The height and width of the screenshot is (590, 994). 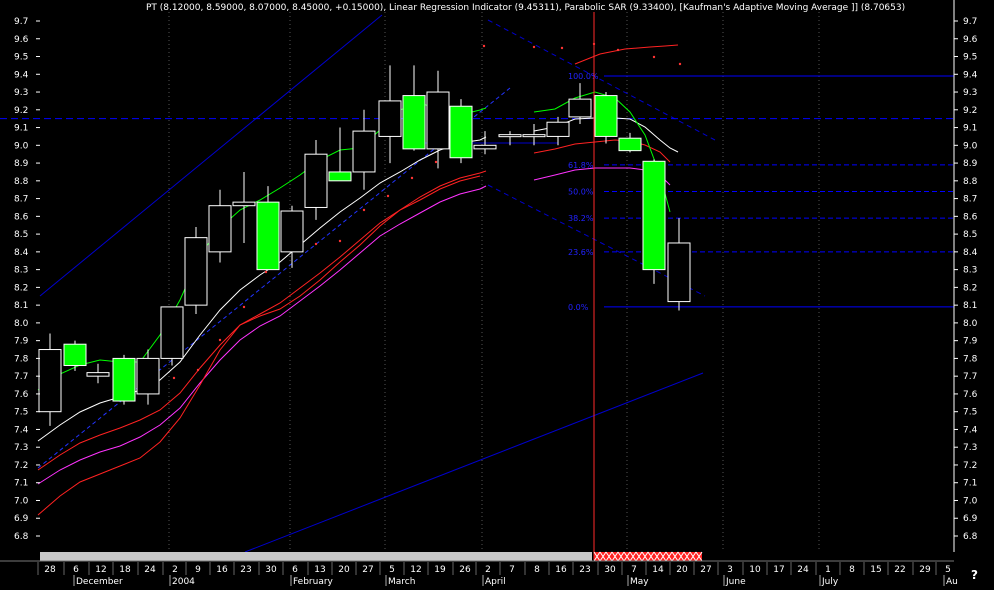 I want to click on y-tick-label: 7.1, so click(x=970, y=484).